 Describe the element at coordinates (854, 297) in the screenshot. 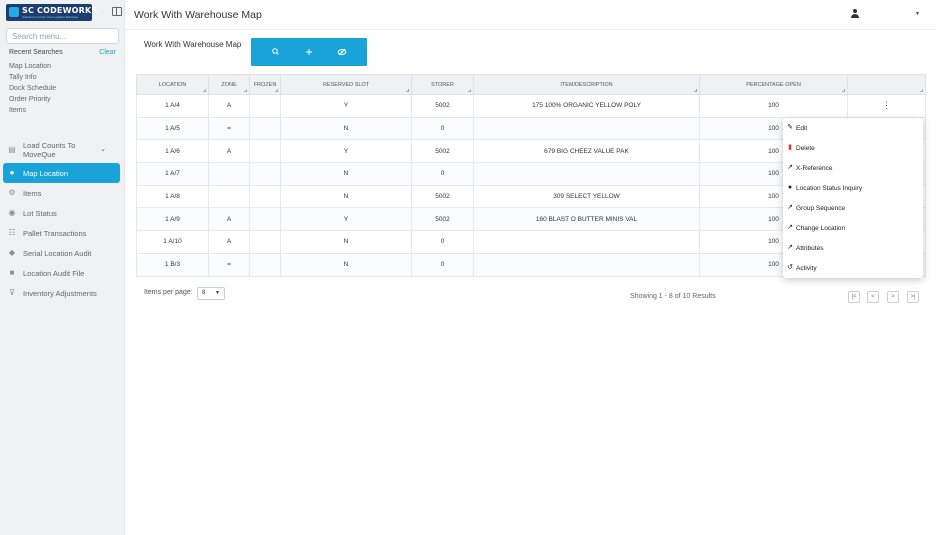

I see `first-page-button: |<` at that location.